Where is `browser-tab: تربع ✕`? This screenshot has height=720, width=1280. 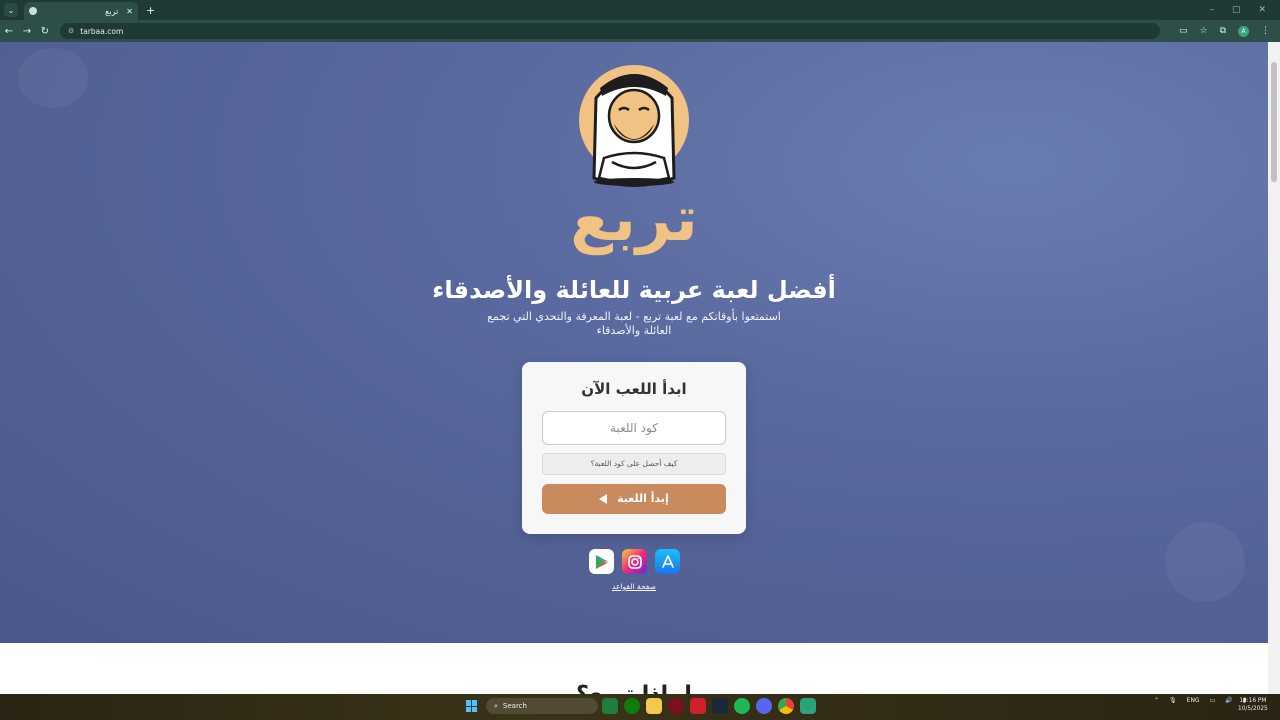 browser-tab: تربع ✕ is located at coordinates (81, 11).